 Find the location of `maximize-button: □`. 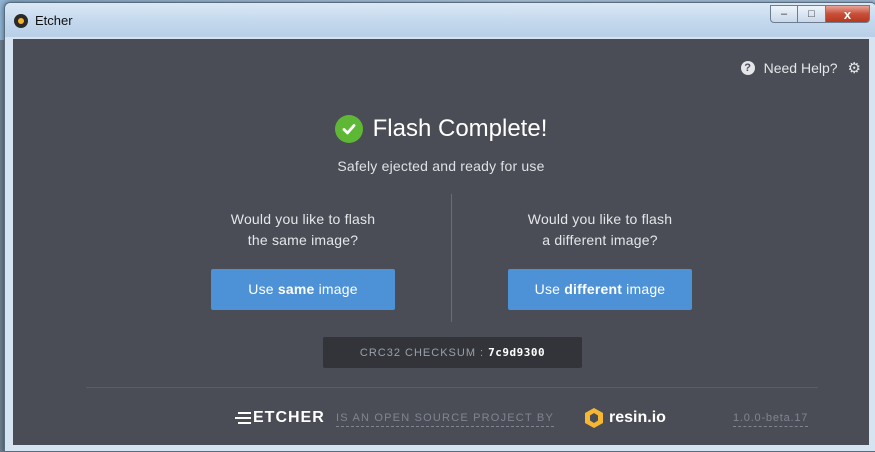

maximize-button: □ is located at coordinates (812, 14).